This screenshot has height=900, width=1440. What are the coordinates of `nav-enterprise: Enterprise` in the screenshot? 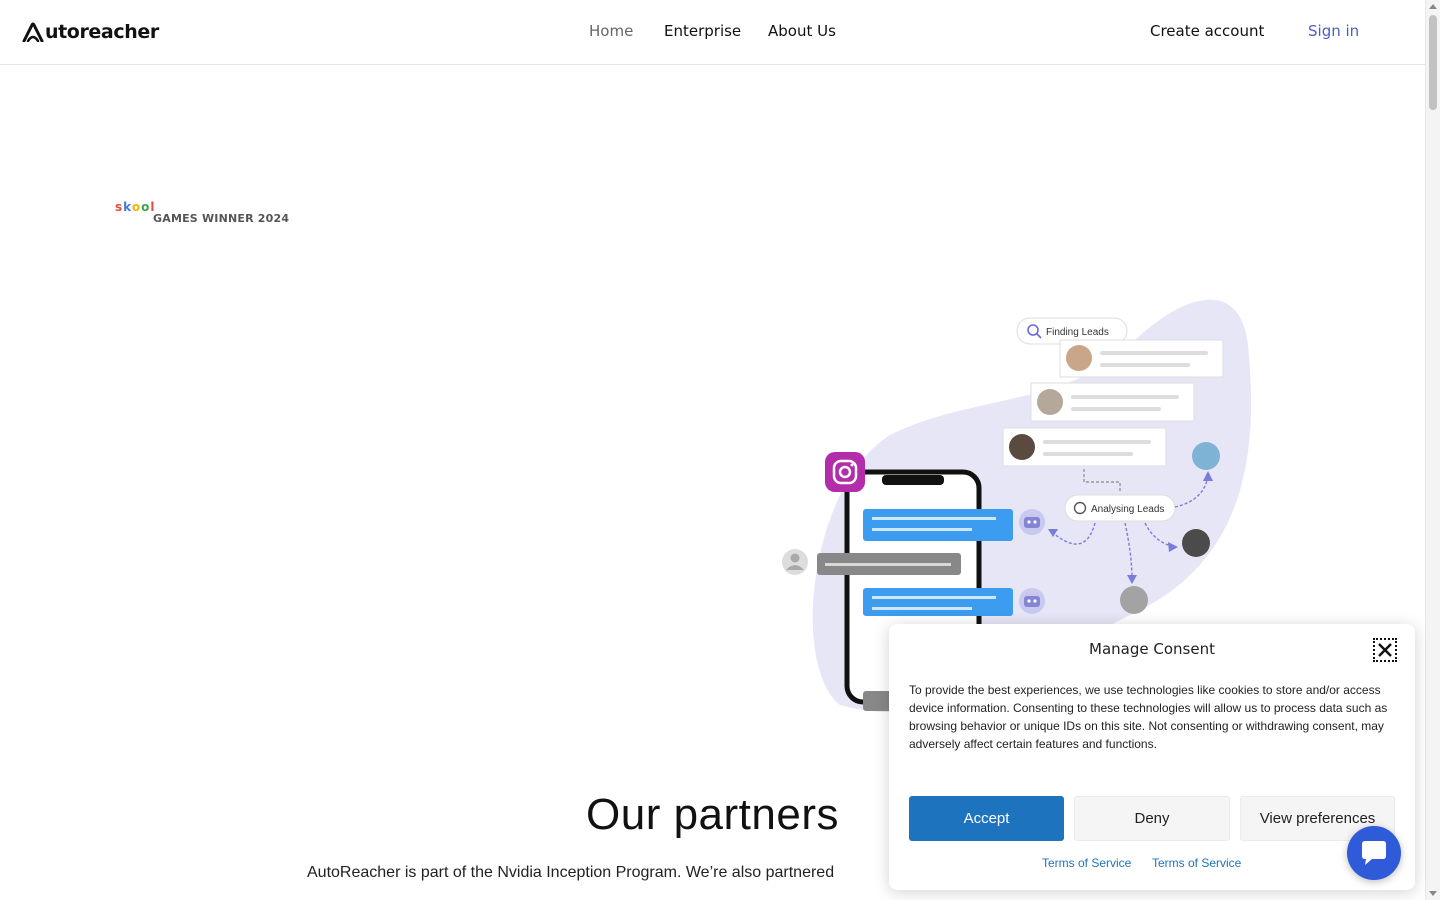 It's located at (702, 31).